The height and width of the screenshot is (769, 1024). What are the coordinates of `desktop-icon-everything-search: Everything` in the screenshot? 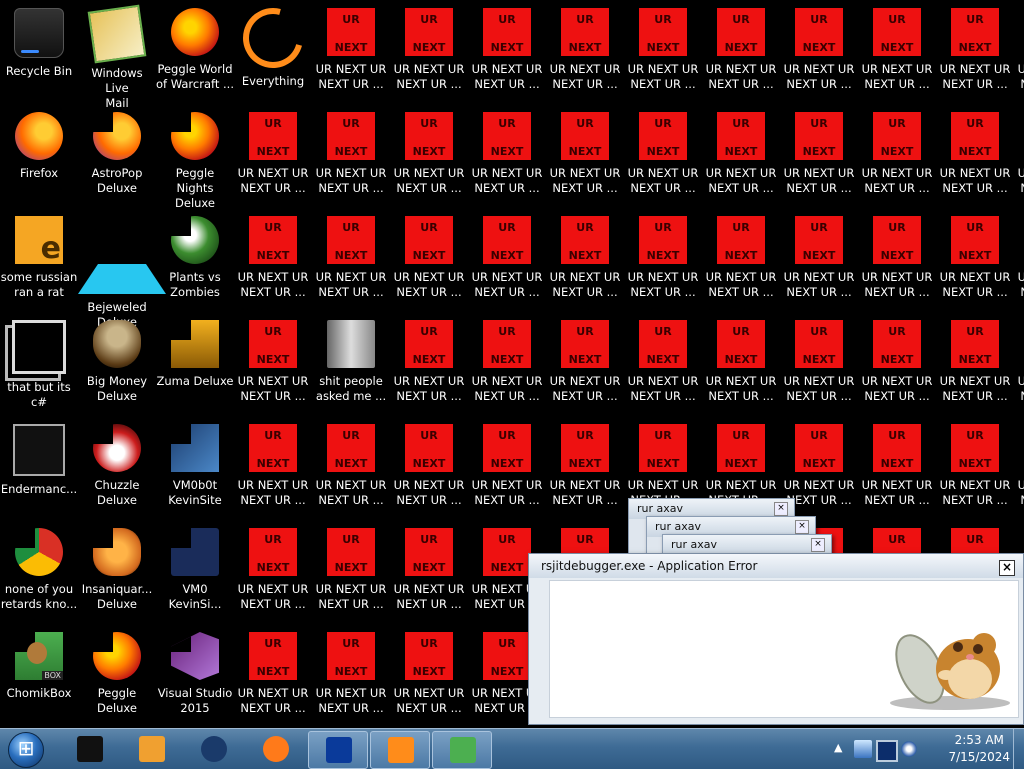 It's located at (273, 52).